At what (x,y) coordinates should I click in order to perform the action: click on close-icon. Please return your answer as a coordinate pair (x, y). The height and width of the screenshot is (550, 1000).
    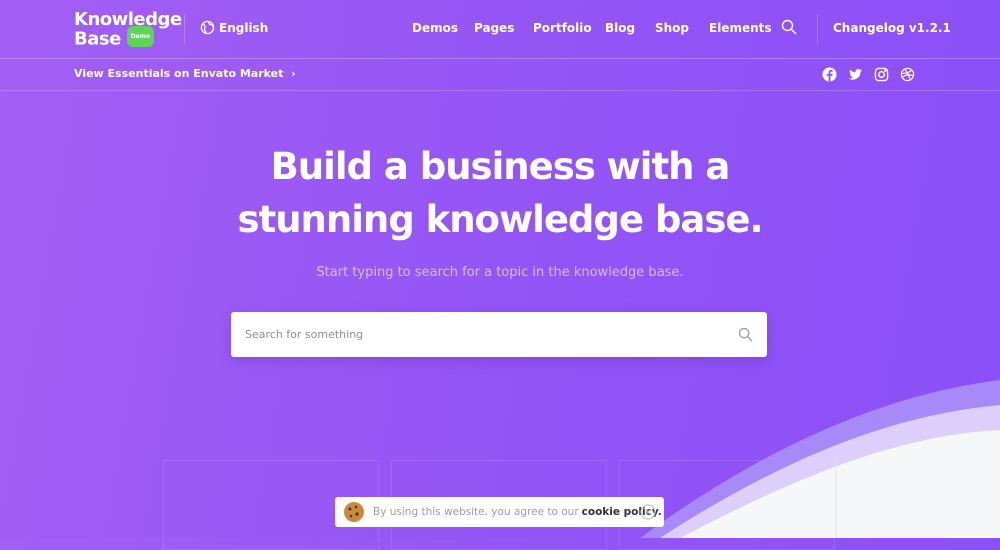
    Looking at the image, I should click on (648, 512).